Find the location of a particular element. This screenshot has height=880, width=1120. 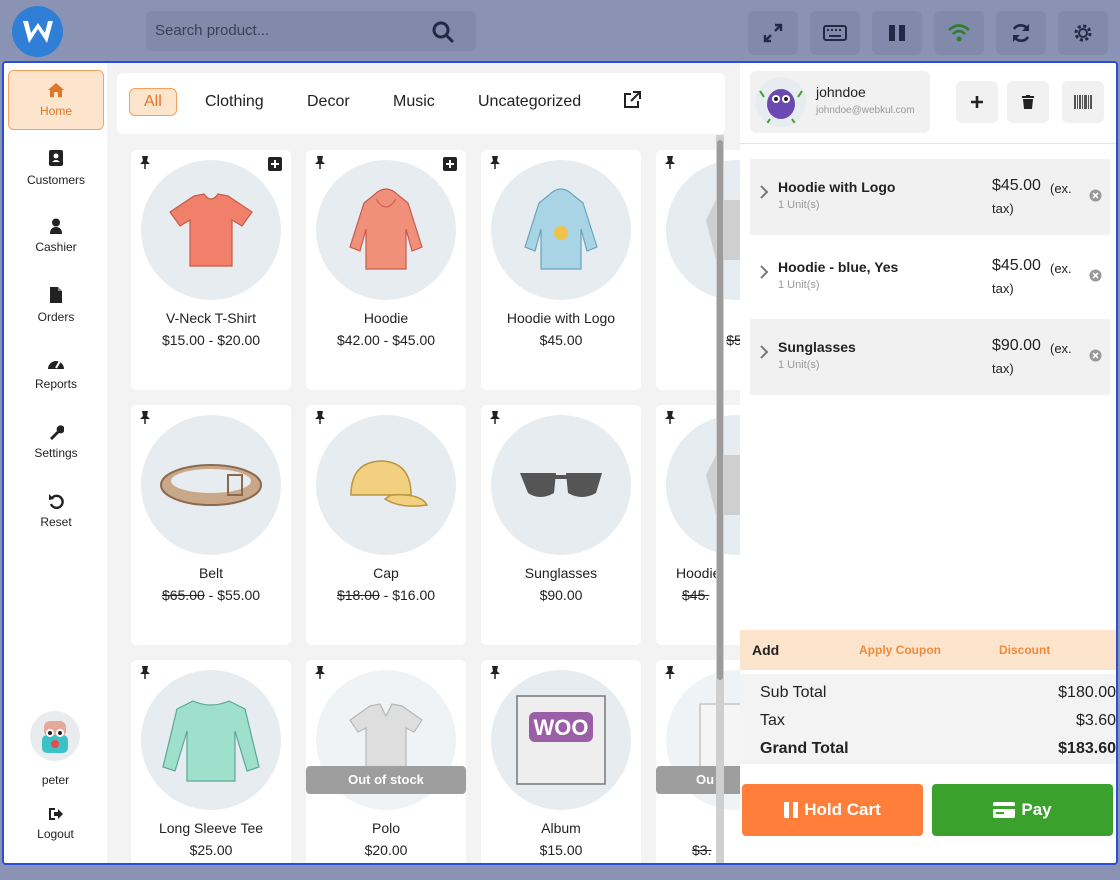

sidebar-item-orders: Orders is located at coordinates (56, 305).